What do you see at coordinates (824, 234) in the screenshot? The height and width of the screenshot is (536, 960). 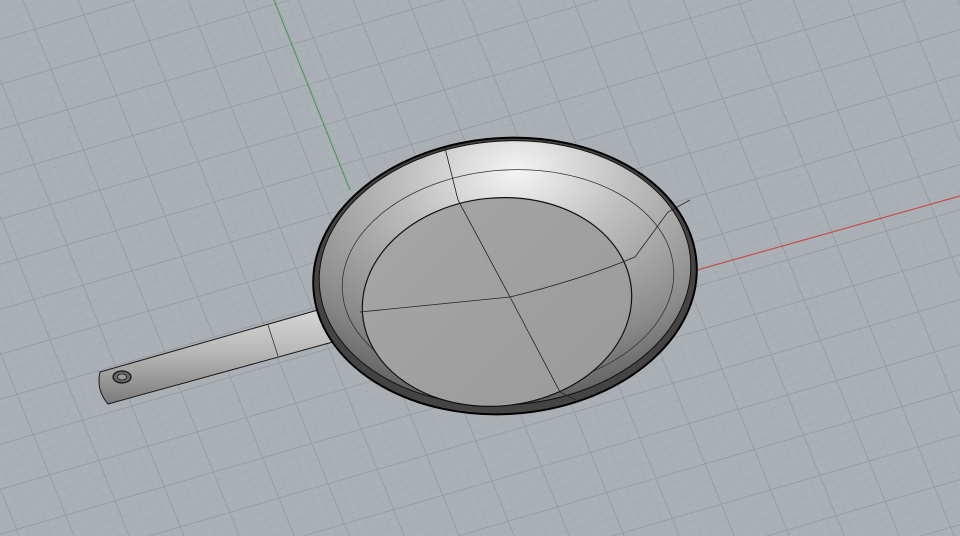 I see `x-axis-line` at bounding box center [824, 234].